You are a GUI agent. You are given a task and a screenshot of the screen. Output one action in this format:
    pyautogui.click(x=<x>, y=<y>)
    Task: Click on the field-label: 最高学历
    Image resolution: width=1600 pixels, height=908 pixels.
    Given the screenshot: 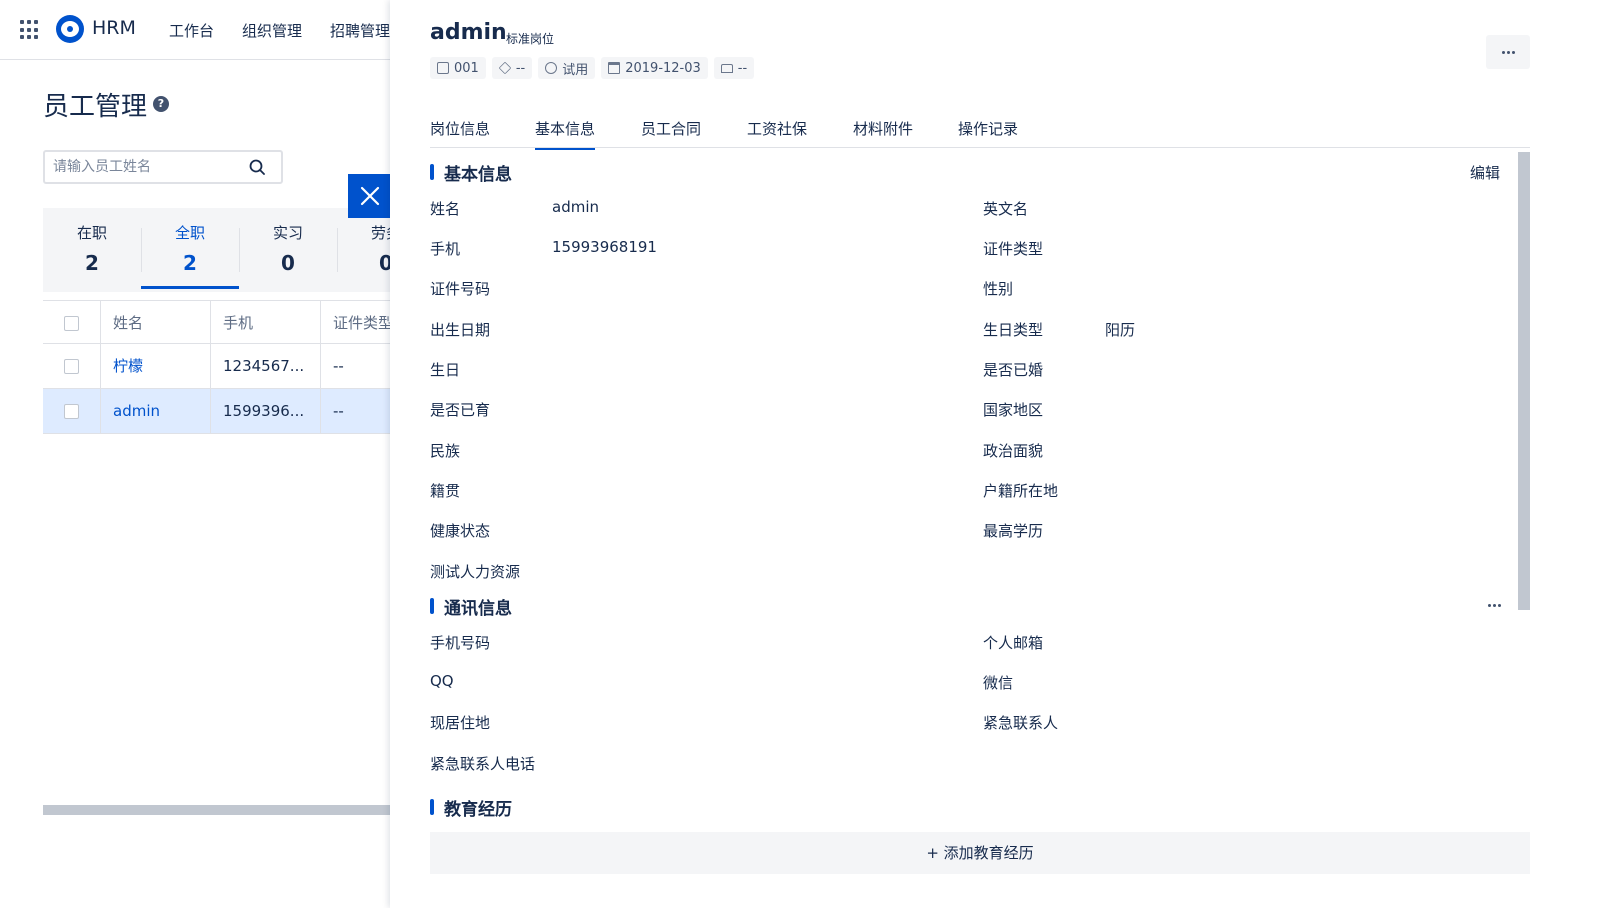 What is the action you would take?
    pyautogui.click(x=1013, y=531)
    